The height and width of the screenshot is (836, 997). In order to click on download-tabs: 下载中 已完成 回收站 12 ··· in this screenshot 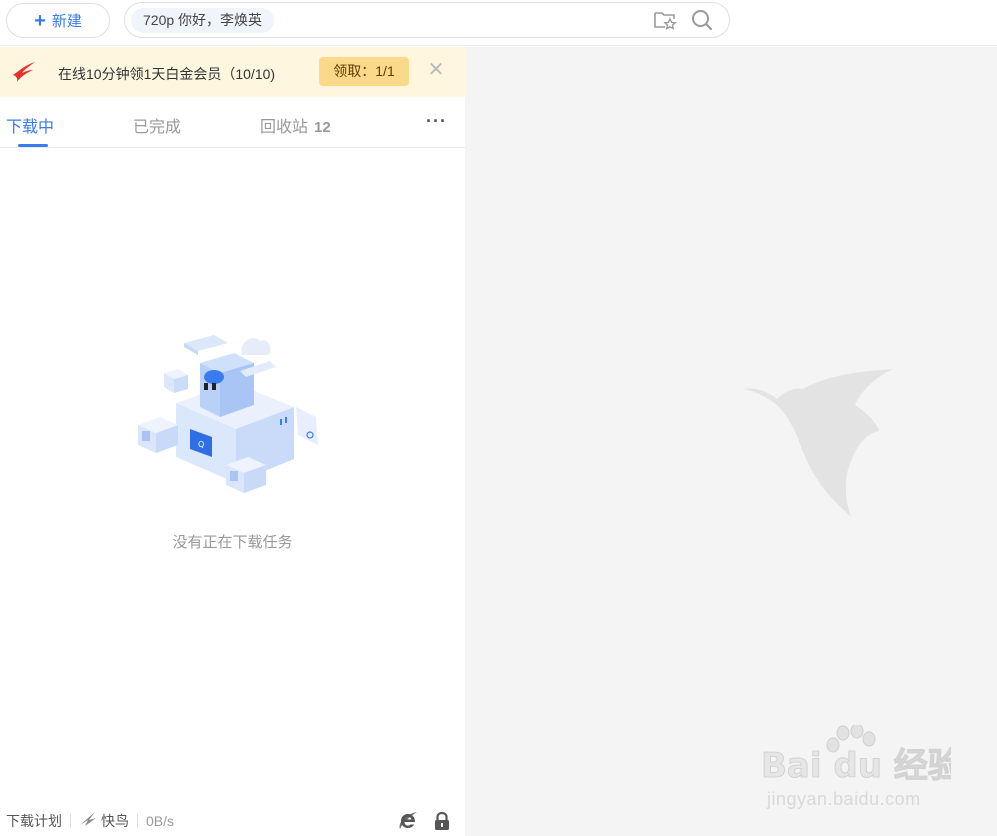, I will do `click(232, 122)`.